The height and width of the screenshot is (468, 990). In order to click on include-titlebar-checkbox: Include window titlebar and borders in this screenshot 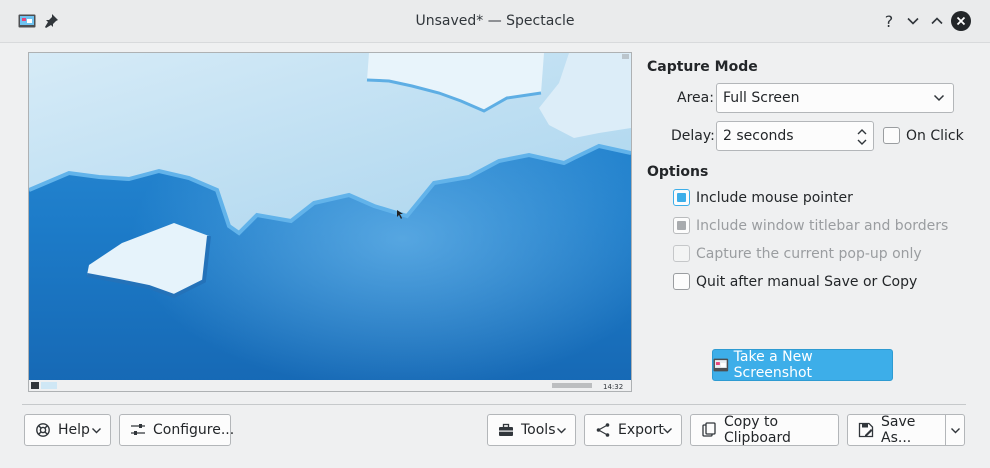, I will do `click(810, 225)`.